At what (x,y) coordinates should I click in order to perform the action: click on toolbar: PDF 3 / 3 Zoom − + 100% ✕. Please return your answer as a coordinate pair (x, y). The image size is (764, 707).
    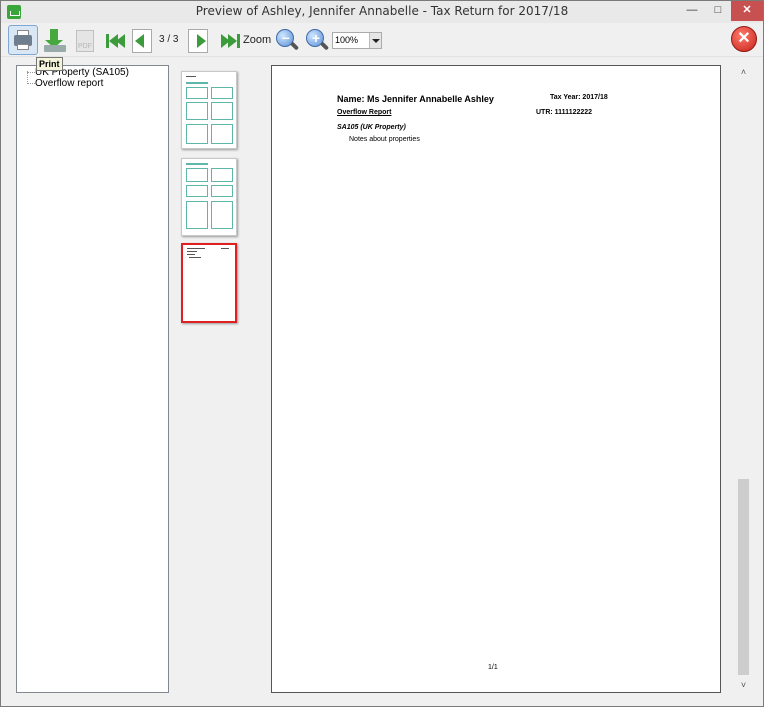
    Looking at the image, I should click on (382, 40).